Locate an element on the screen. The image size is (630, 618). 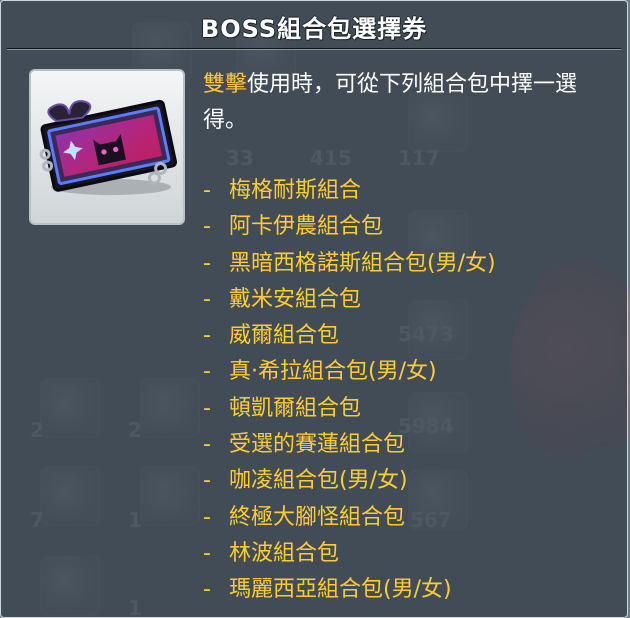
package-list-item: - 梅格耐斯組合 is located at coordinates (349, 191).